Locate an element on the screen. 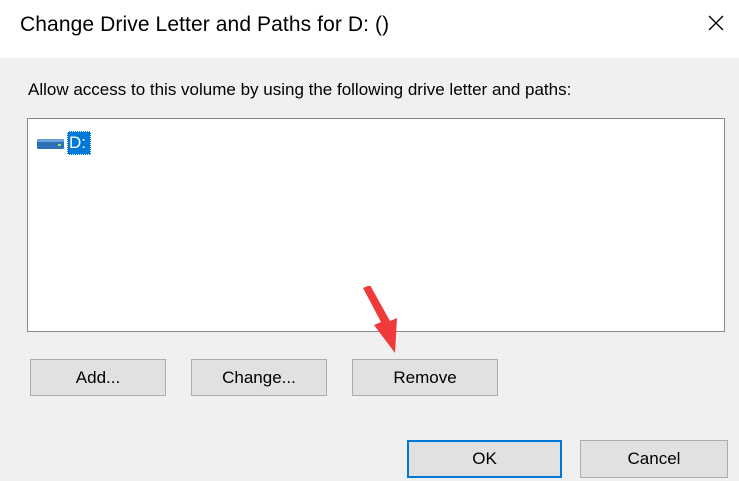 The image size is (739, 481). cancel-button: Cancel is located at coordinates (654, 459).